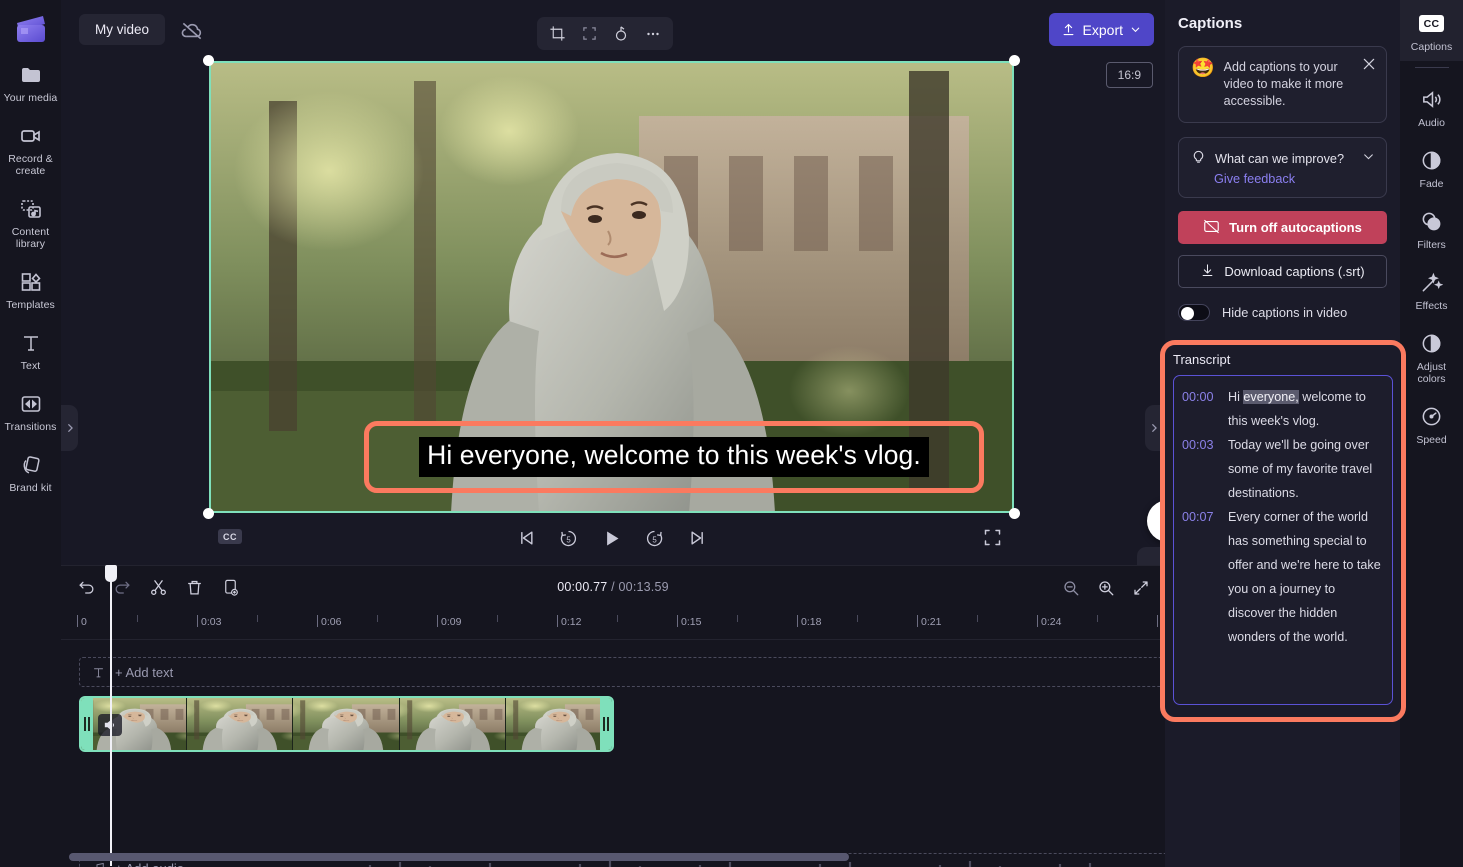 Image resolution: width=1463 pixels, height=867 pixels. Describe the element at coordinates (1369, 64) in the screenshot. I see `close-icon` at that location.